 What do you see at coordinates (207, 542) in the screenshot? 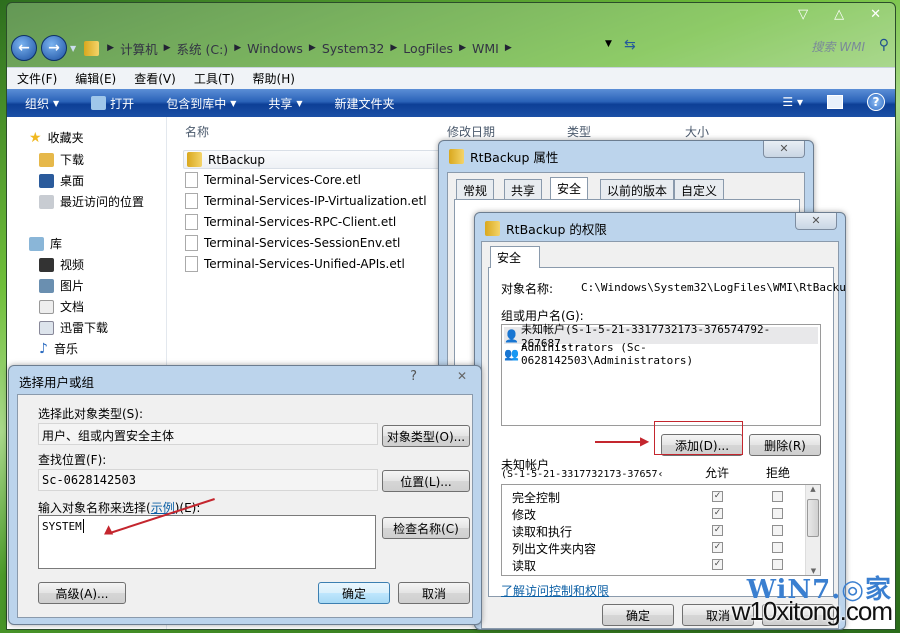
I see `object-names-input: SYSTEM` at bounding box center [207, 542].